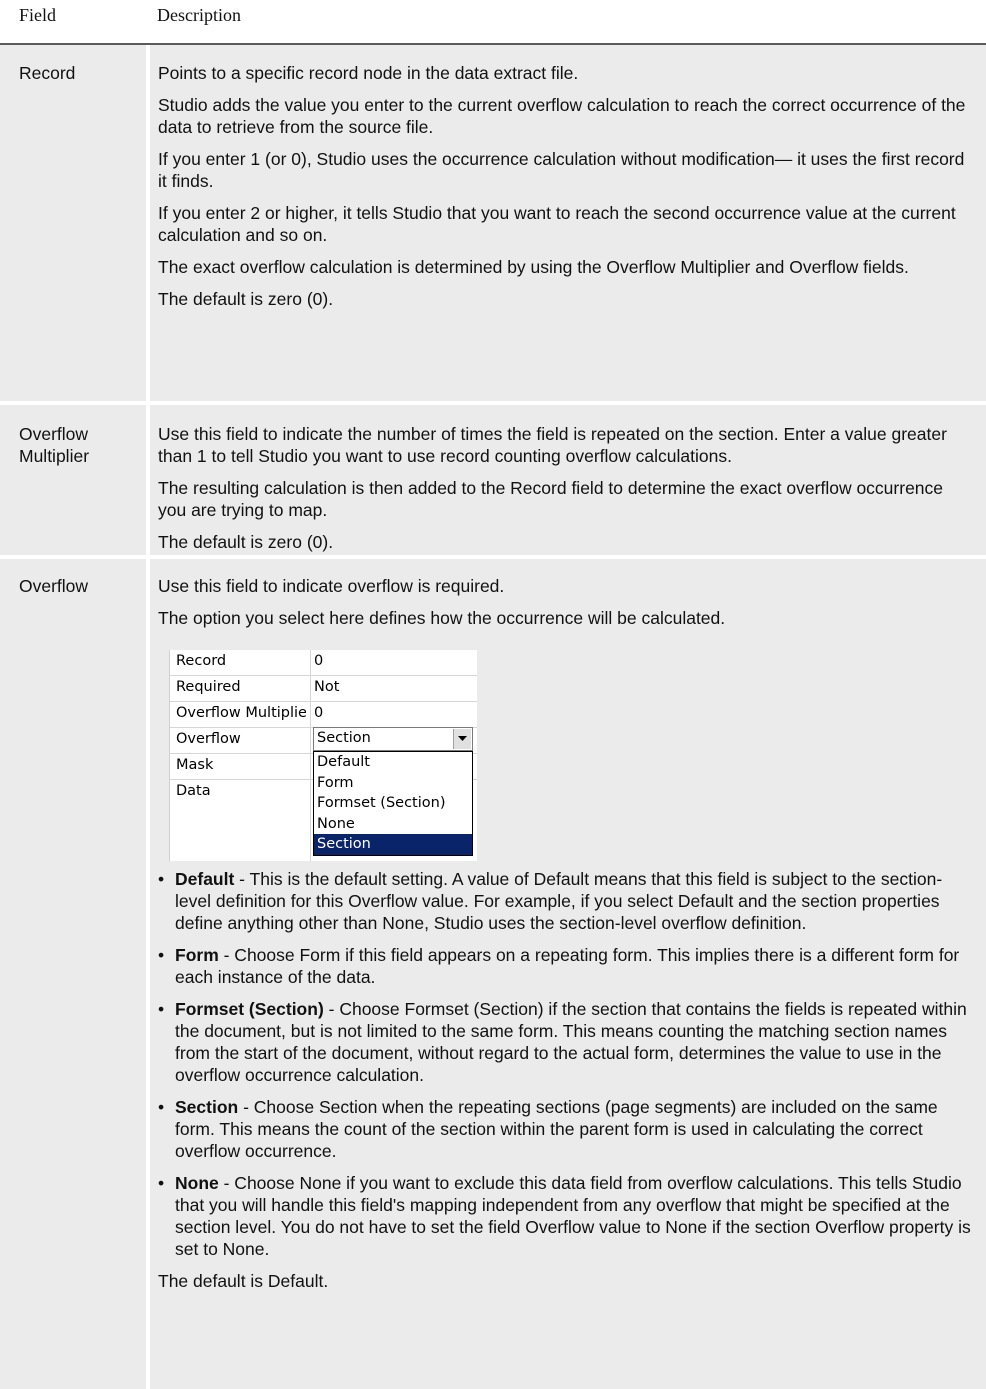 The image size is (986, 1389). What do you see at coordinates (393, 739) in the screenshot?
I see `overflow-select: Section` at bounding box center [393, 739].